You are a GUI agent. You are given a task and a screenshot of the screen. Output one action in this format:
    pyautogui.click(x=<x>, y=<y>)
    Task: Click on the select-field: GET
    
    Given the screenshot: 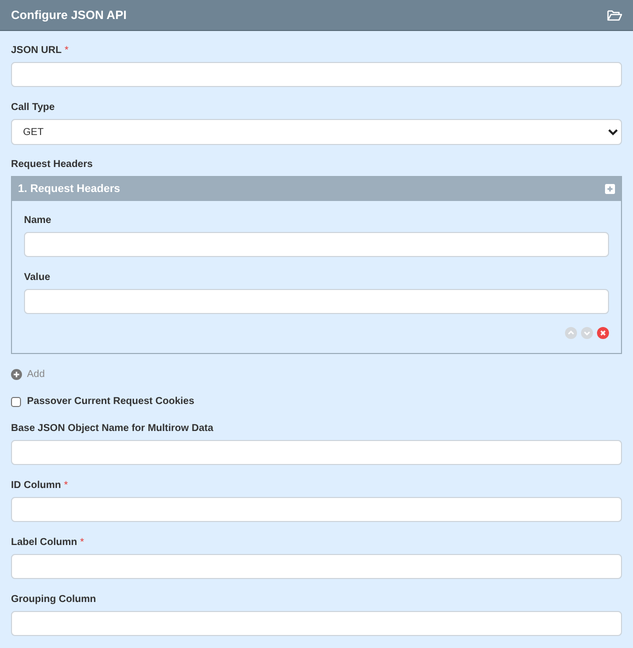 What is the action you would take?
    pyautogui.click(x=316, y=132)
    